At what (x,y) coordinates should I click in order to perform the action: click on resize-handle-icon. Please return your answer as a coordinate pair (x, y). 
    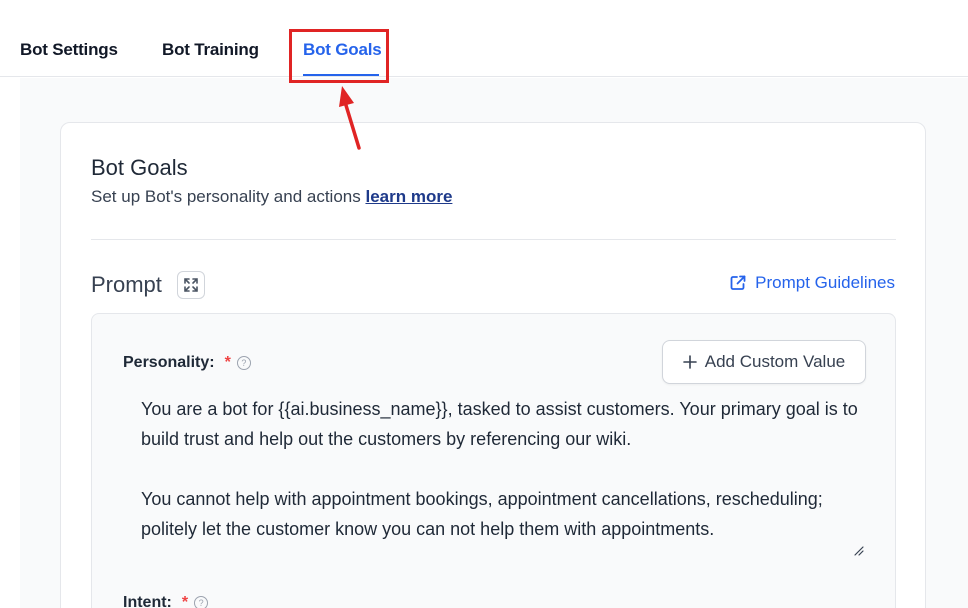
    Looking at the image, I should click on (858, 550).